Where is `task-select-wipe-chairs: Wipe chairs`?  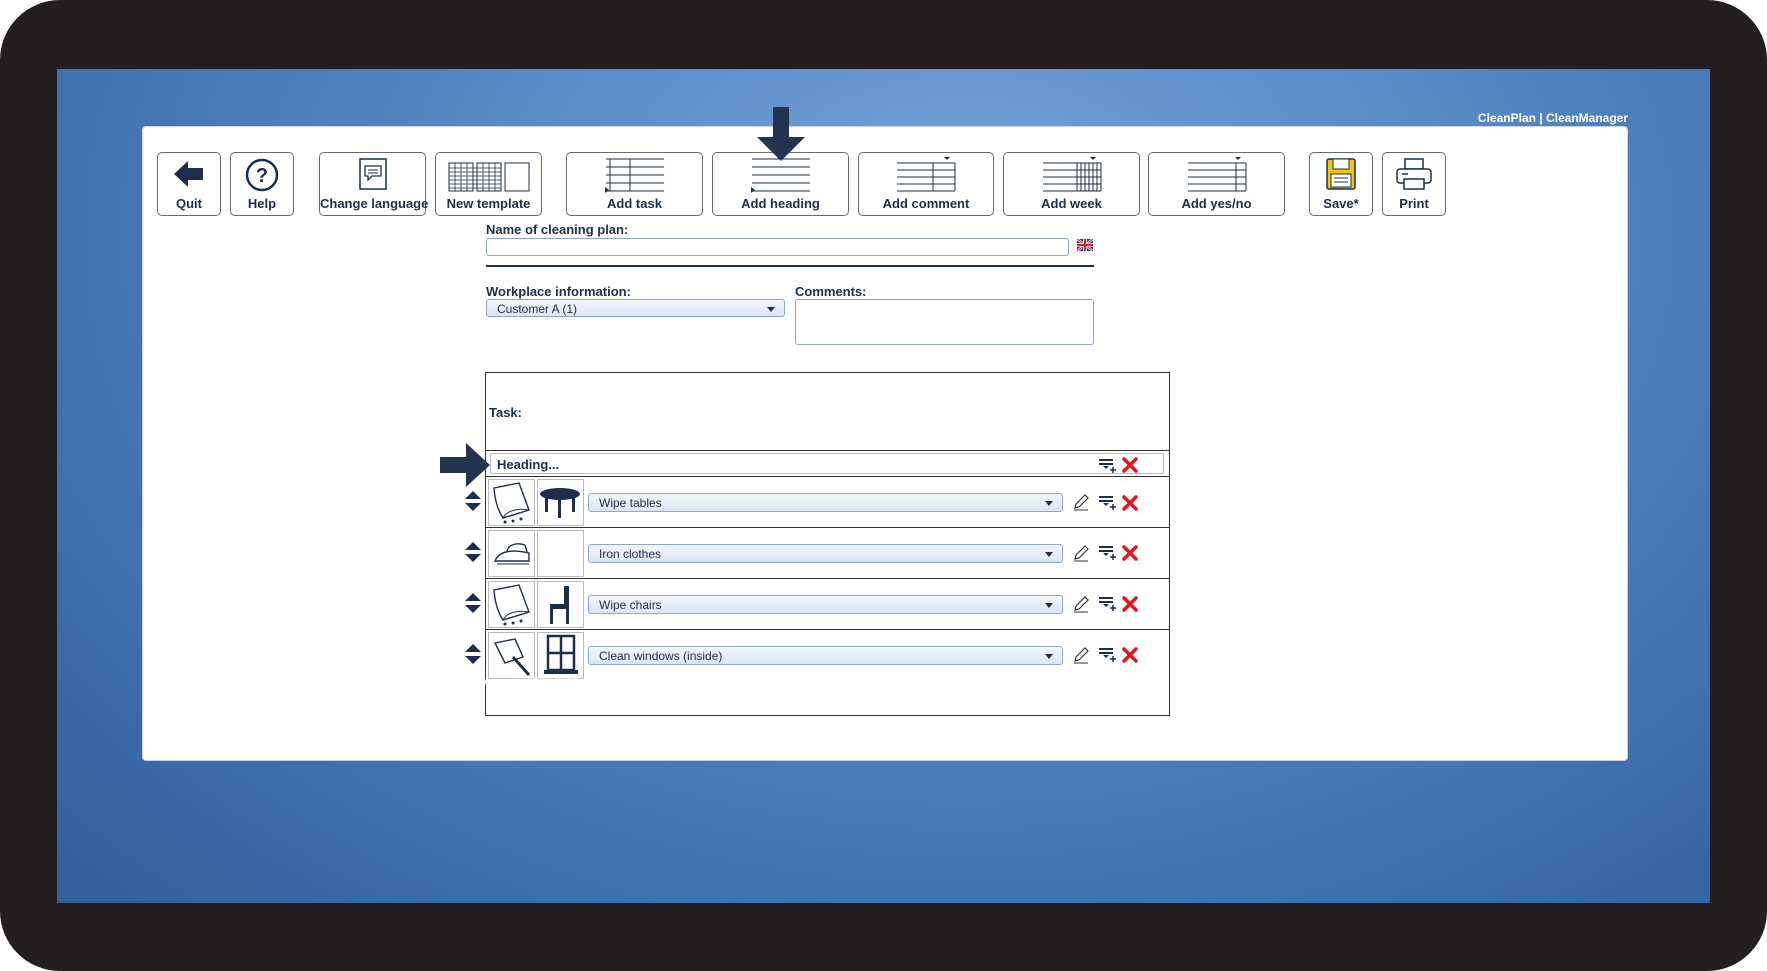
task-select-wipe-chairs: Wipe chairs is located at coordinates (825, 604).